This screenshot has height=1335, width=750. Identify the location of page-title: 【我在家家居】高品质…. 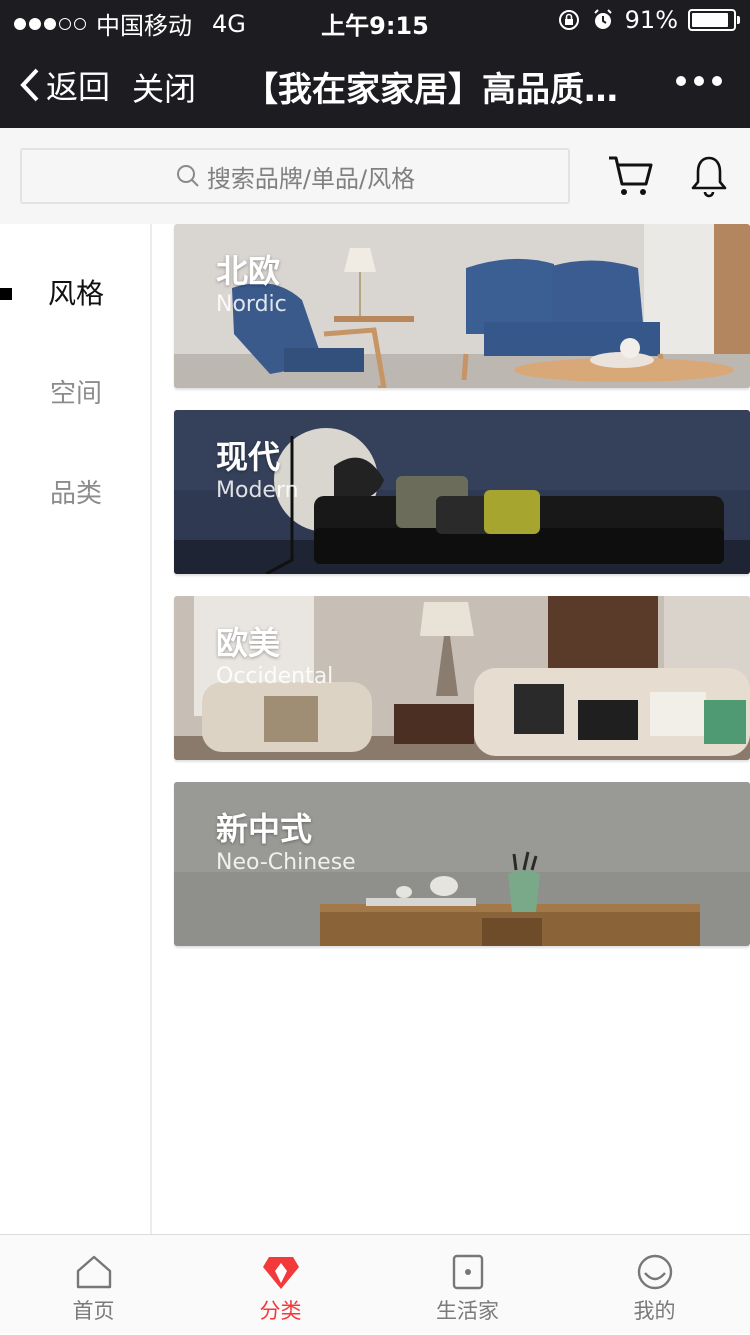
(431, 90).